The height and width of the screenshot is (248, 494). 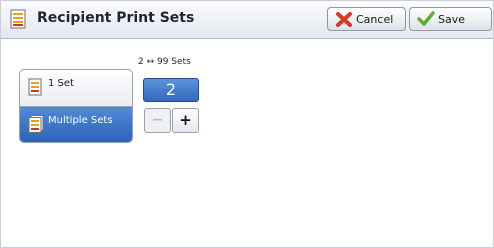 What do you see at coordinates (35, 89) in the screenshot?
I see `single-document-icon` at bounding box center [35, 89].